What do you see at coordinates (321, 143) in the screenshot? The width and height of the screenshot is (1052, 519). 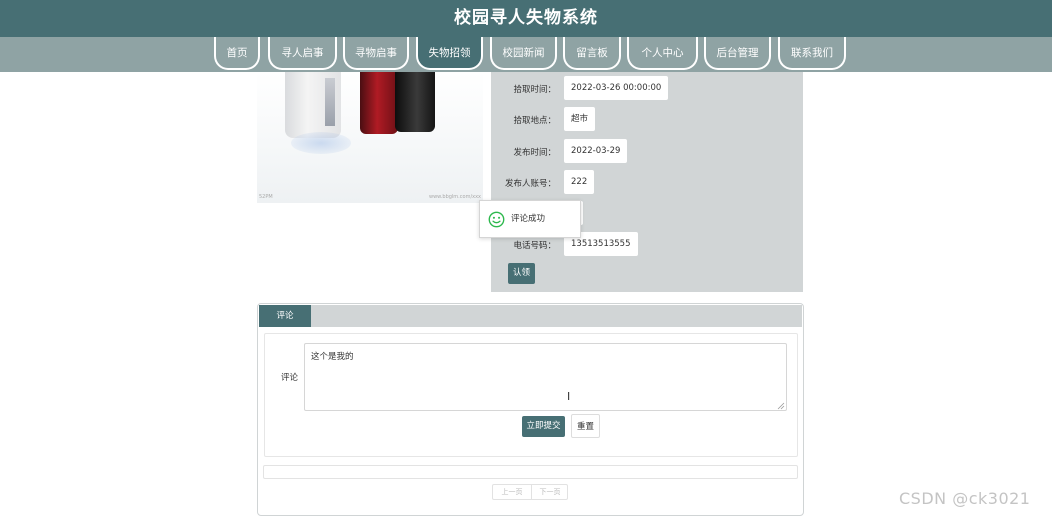 I see `power-bank-glow` at bounding box center [321, 143].